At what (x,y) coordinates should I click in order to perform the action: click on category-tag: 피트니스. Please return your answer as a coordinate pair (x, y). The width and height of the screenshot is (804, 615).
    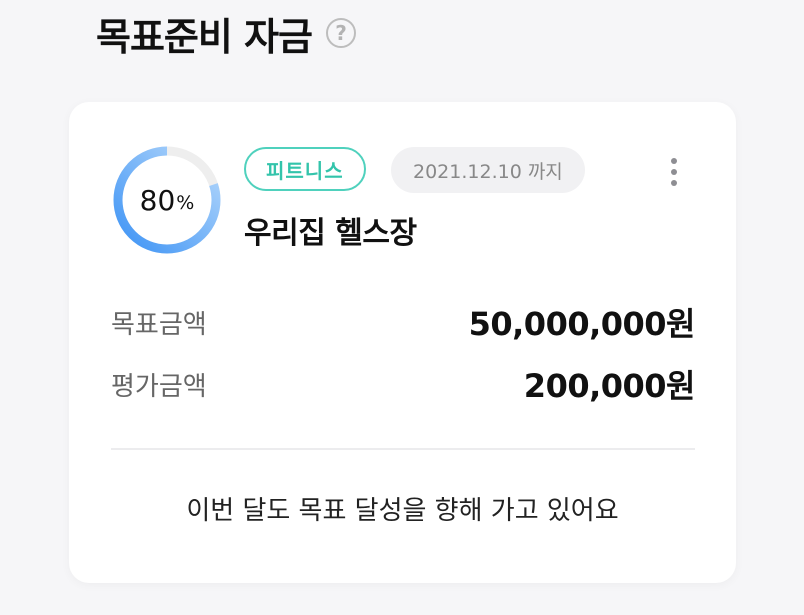
    Looking at the image, I should click on (305, 169).